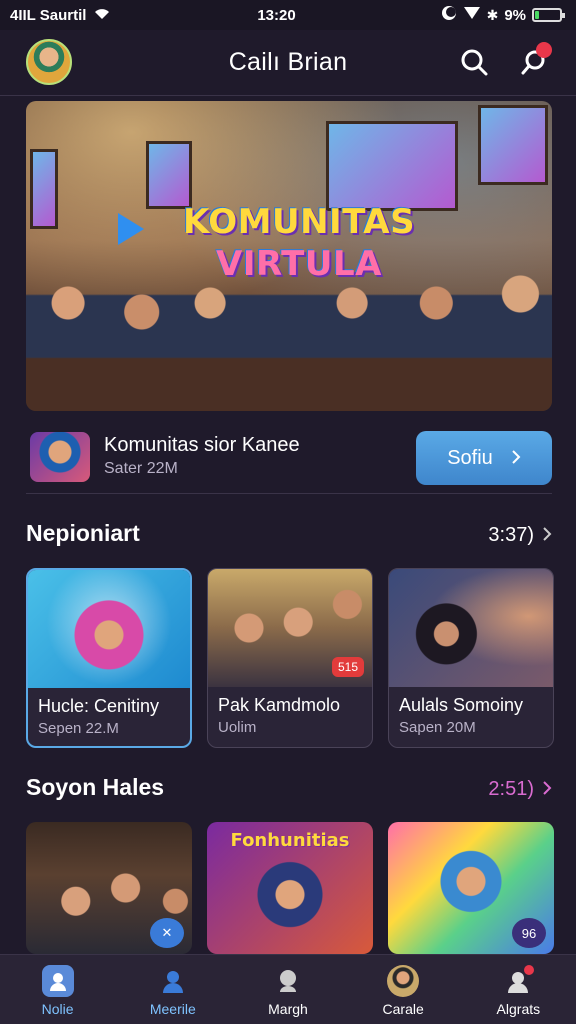  I want to click on community-name: Komunitas sior Kanee, so click(202, 445).